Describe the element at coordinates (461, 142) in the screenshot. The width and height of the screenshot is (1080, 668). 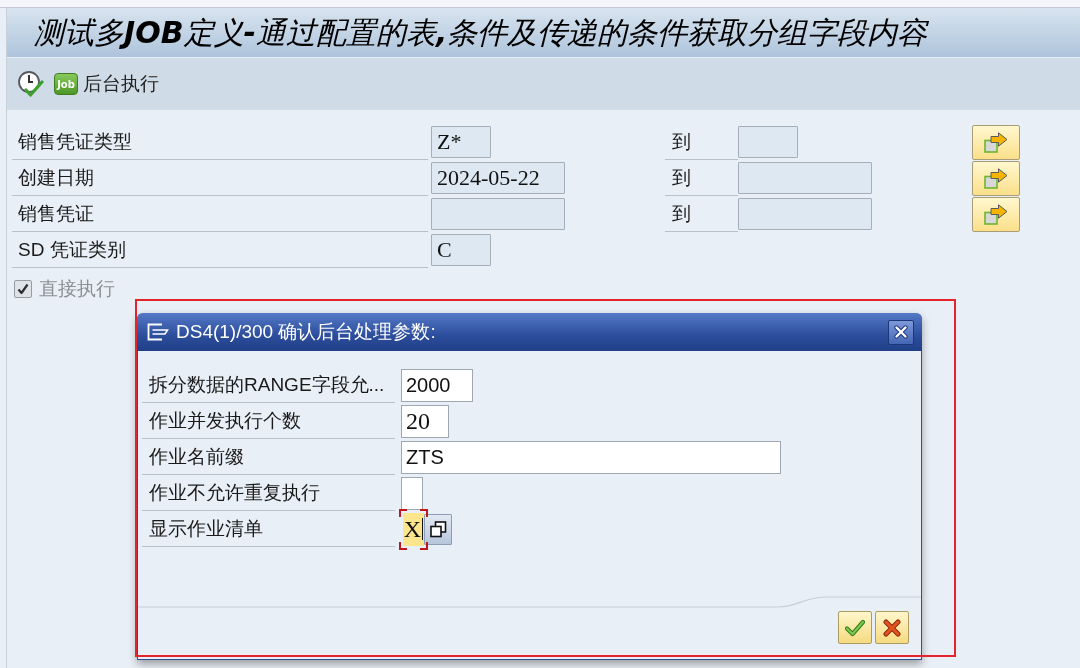
I see `input-field: Z*` at that location.